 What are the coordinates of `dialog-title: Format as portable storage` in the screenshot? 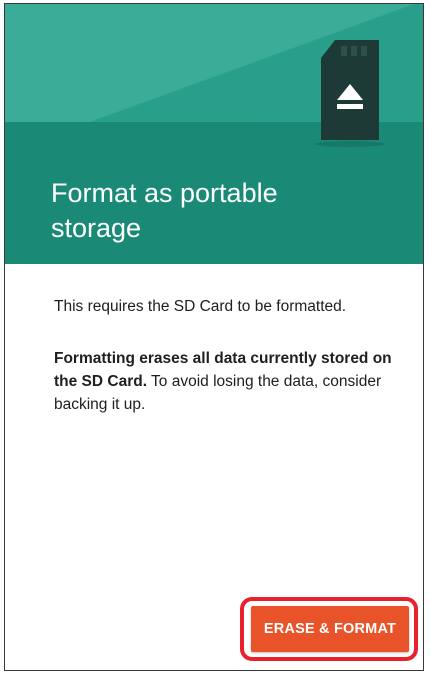 It's located at (164, 210).